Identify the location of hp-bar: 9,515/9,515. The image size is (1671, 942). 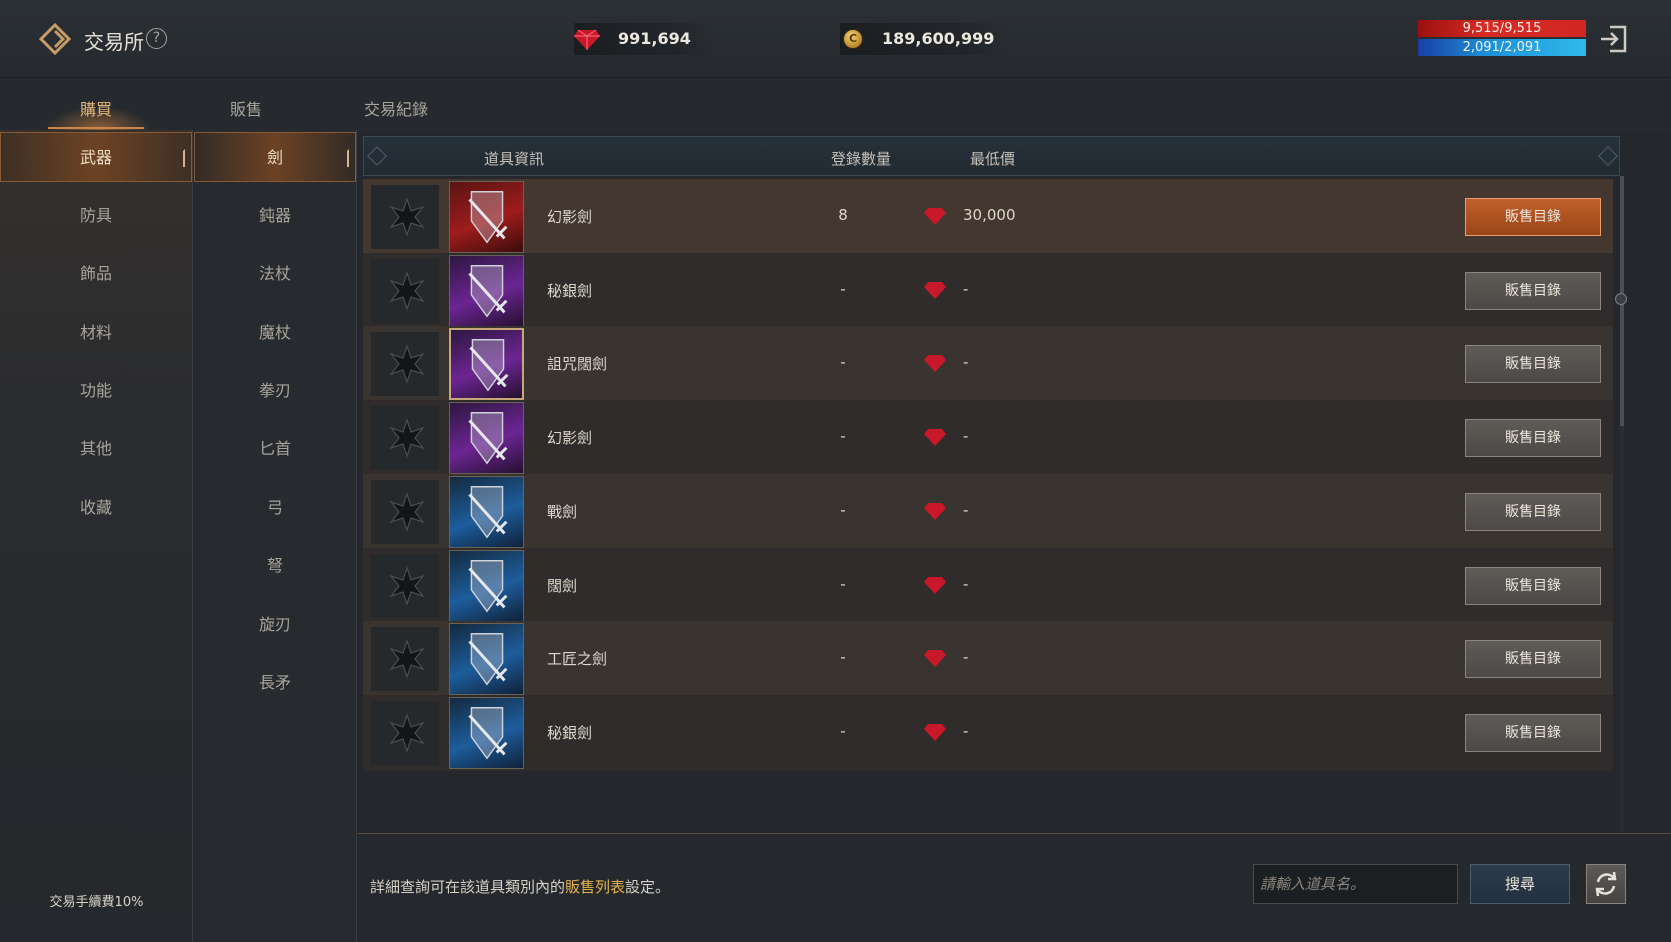
(1502, 28).